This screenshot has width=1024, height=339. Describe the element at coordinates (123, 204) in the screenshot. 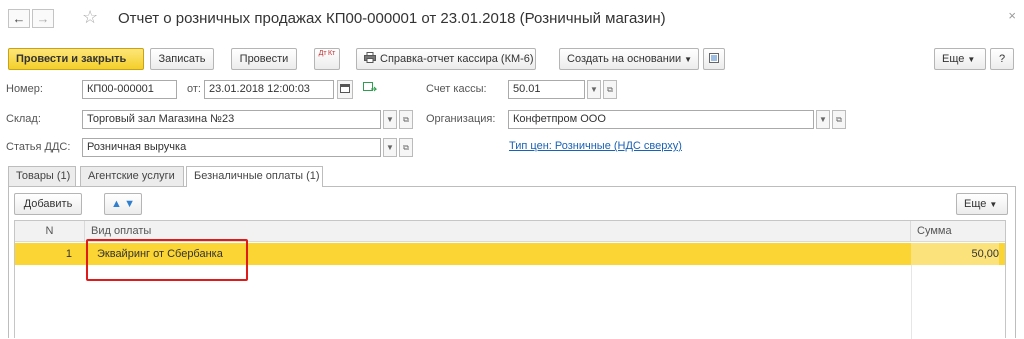

I see `move-buttons: ▲ ▼` at that location.